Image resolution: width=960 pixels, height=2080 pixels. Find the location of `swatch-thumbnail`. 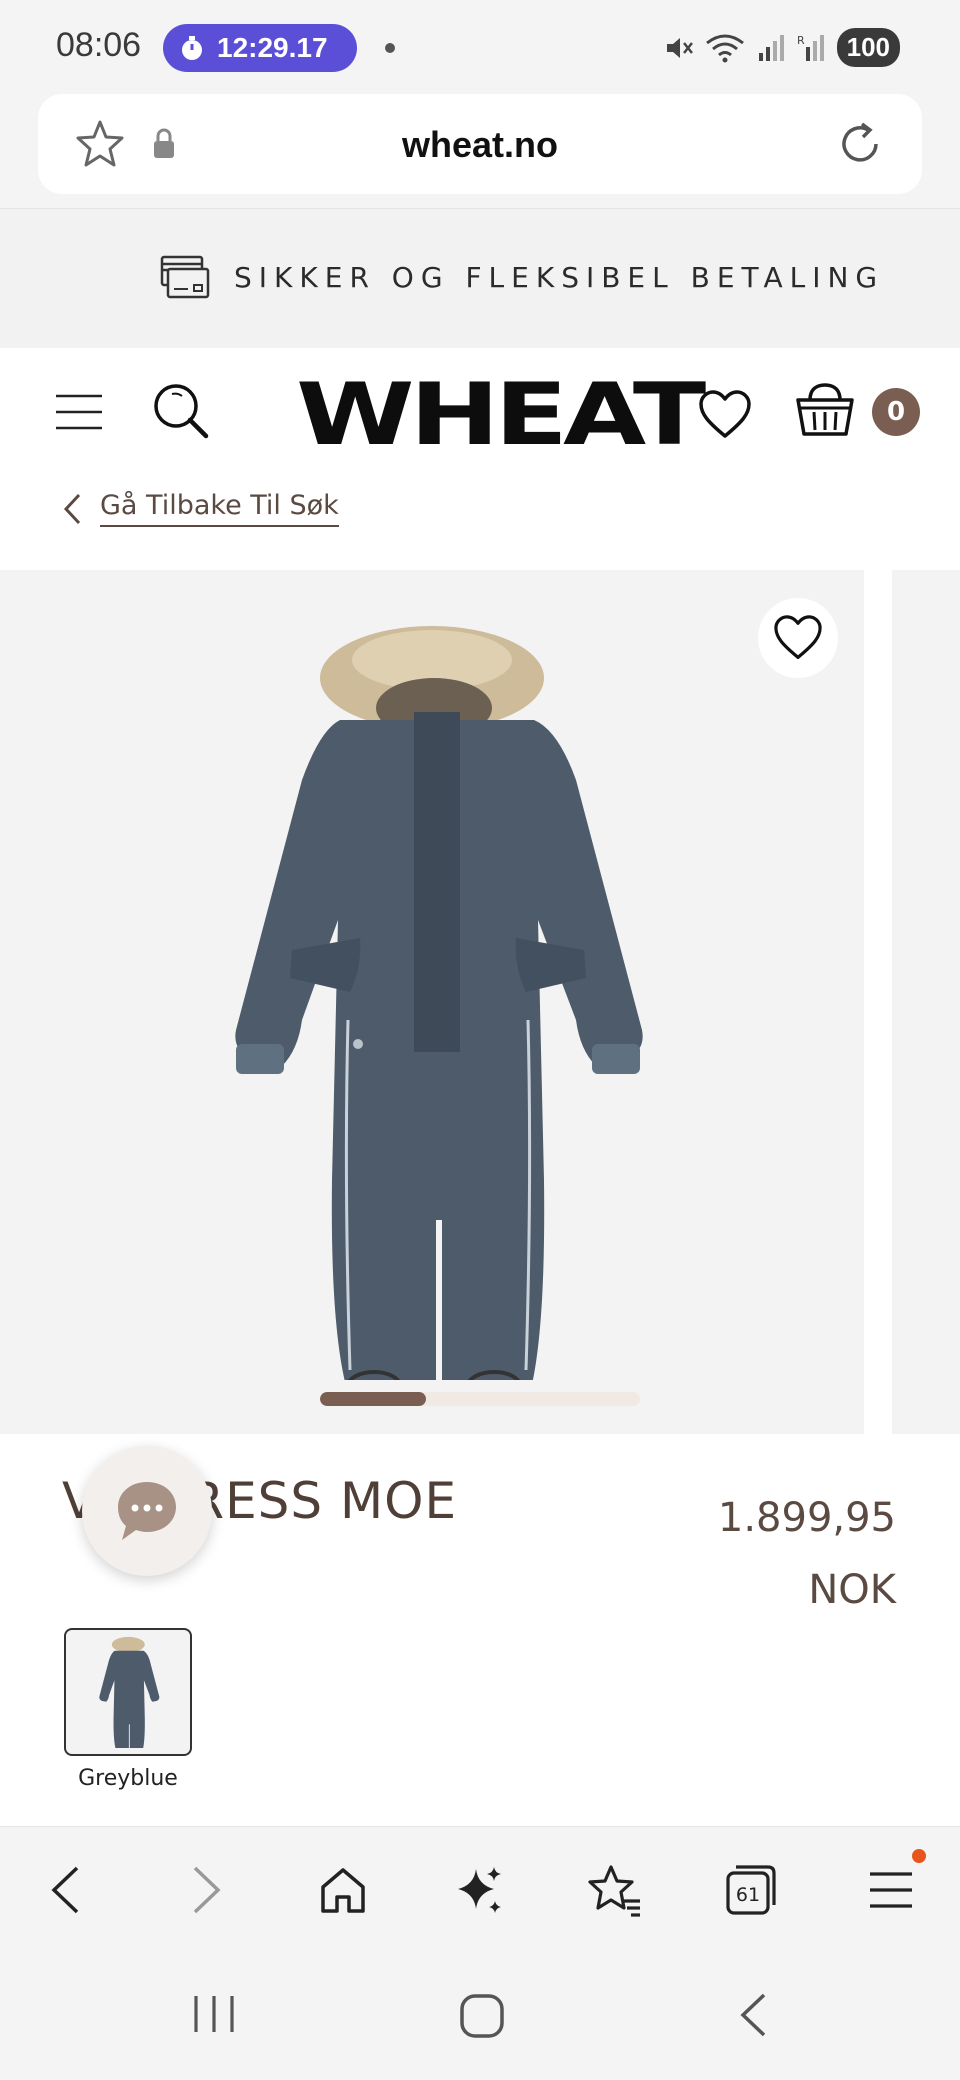

swatch-thumbnail is located at coordinates (129, 1692).